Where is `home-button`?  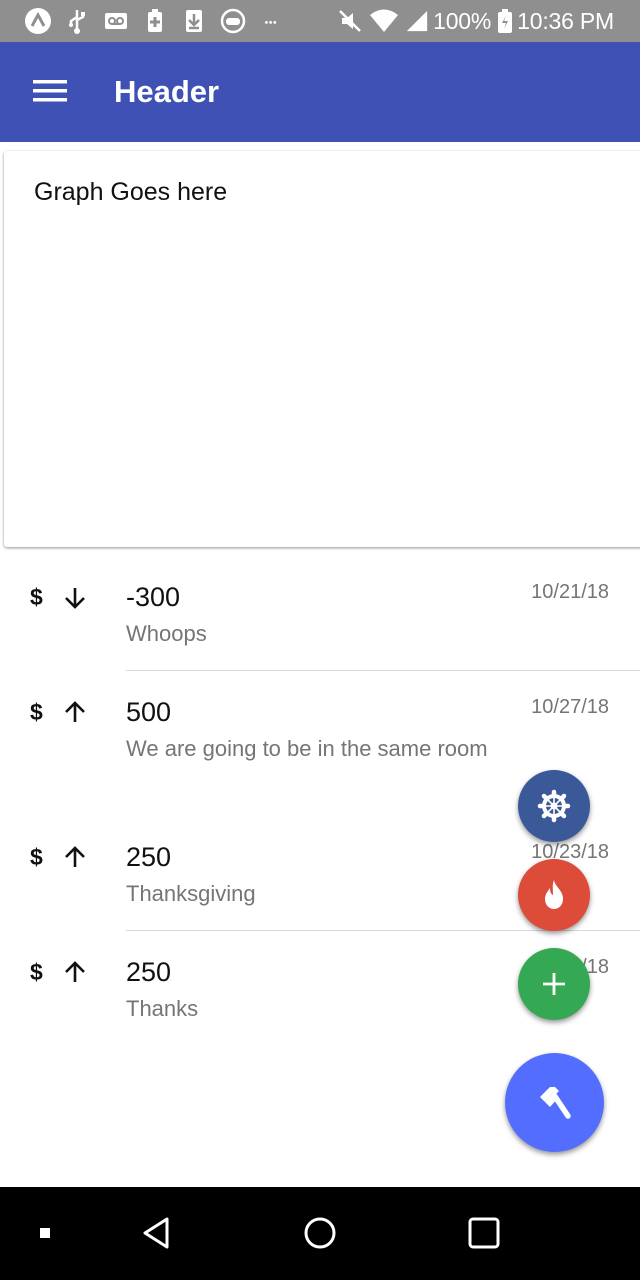
home-button is located at coordinates (320, 1233).